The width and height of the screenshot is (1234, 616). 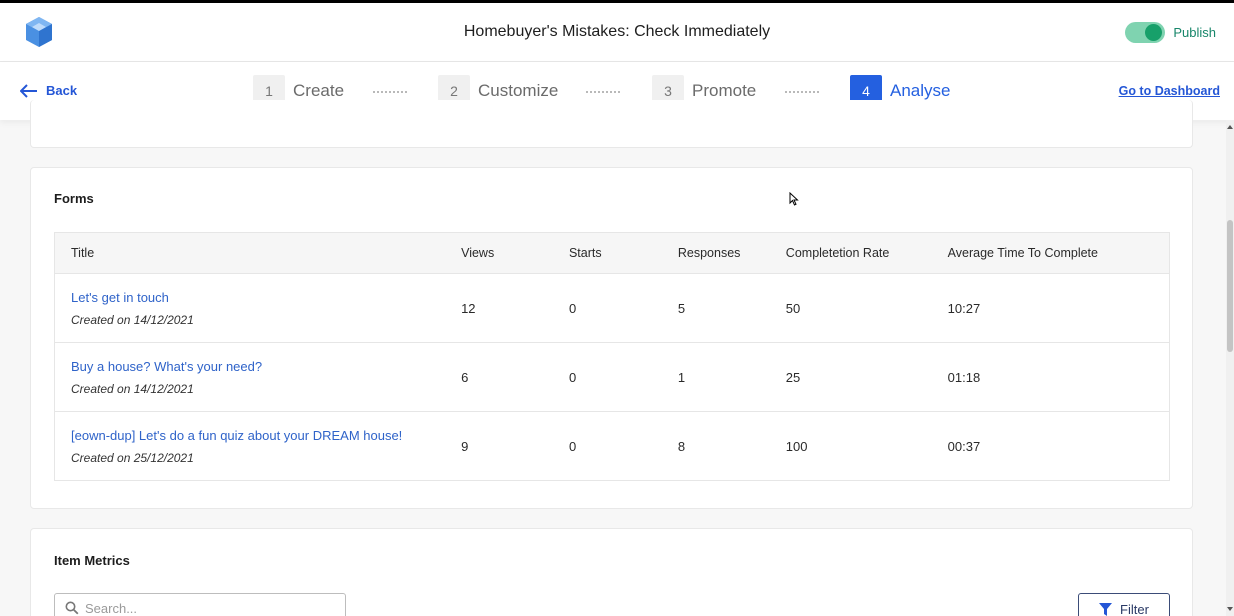 I want to click on page-scrollbar, so click(x=1230, y=368).